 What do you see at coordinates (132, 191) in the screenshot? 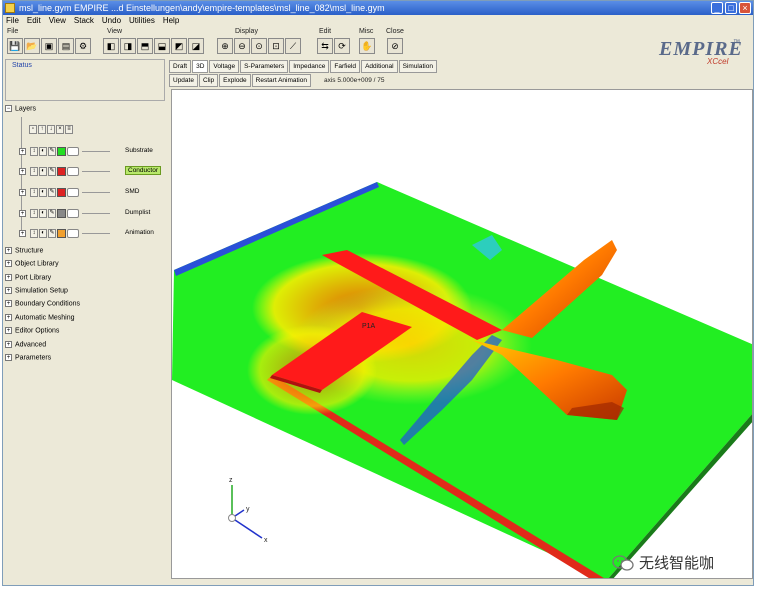
I see `layer-name-smd: SMD` at bounding box center [132, 191].